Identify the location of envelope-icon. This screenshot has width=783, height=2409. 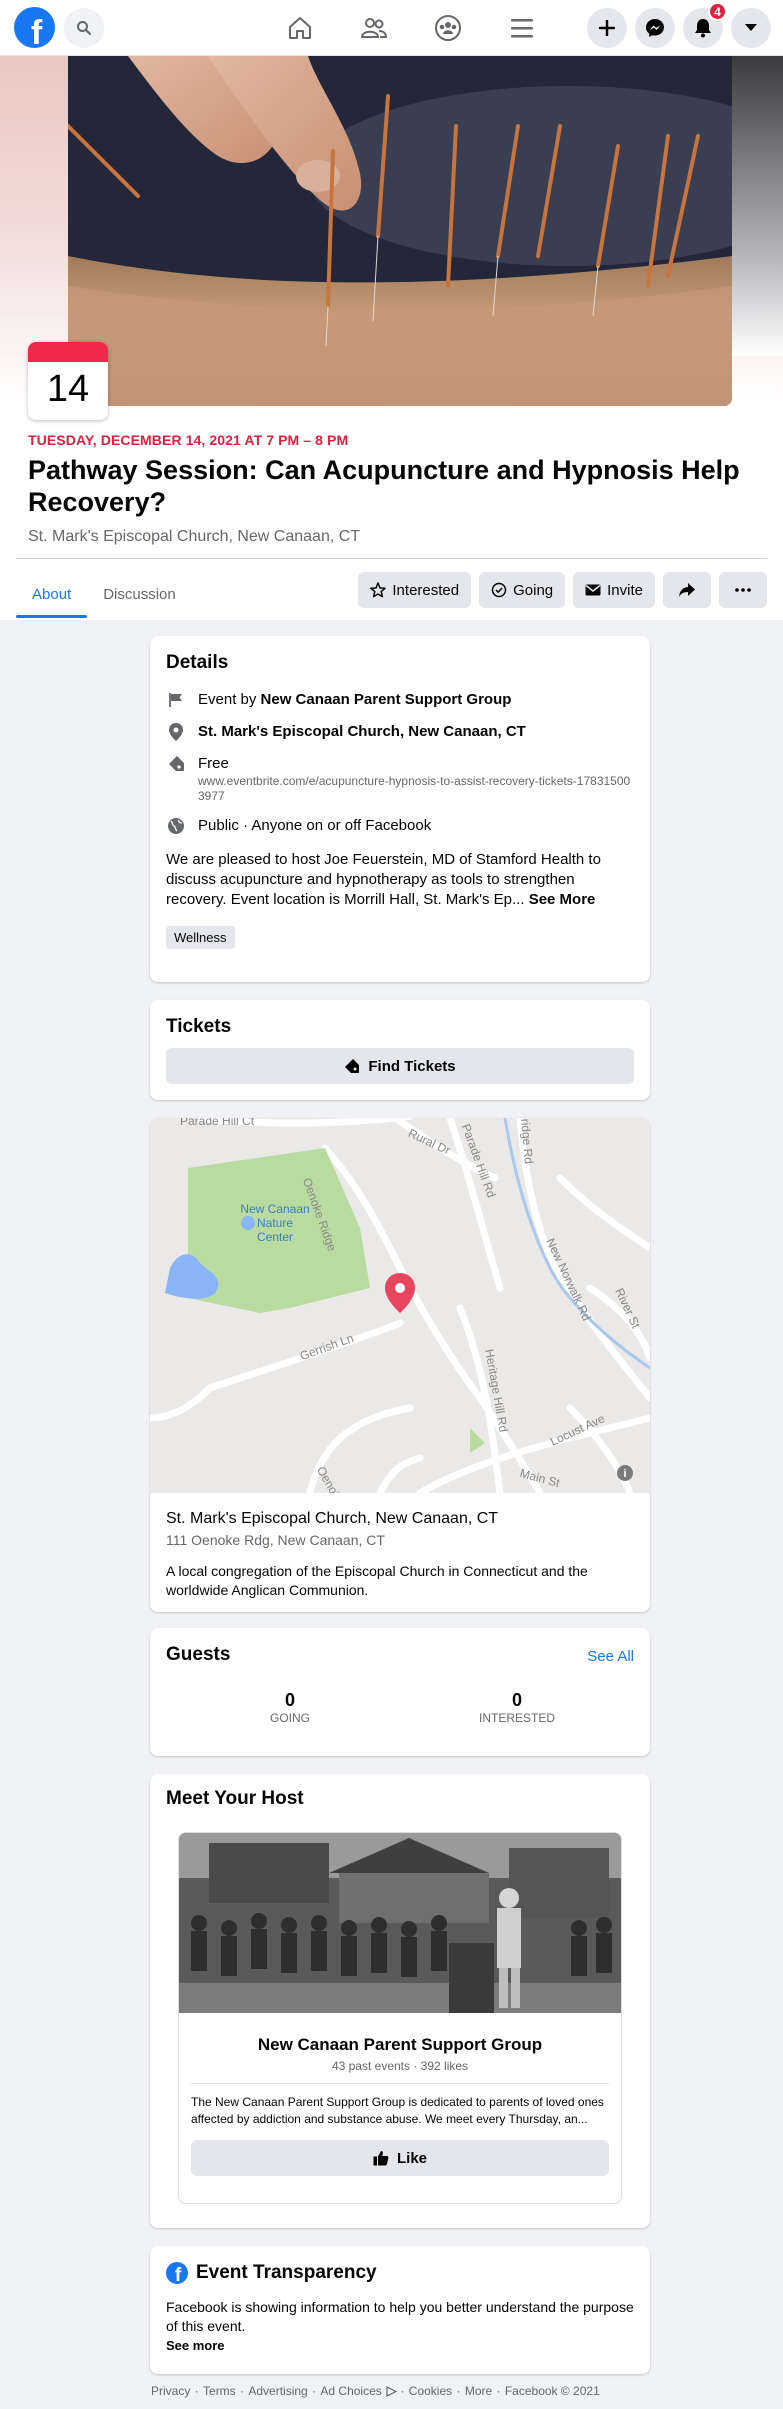
(593, 590).